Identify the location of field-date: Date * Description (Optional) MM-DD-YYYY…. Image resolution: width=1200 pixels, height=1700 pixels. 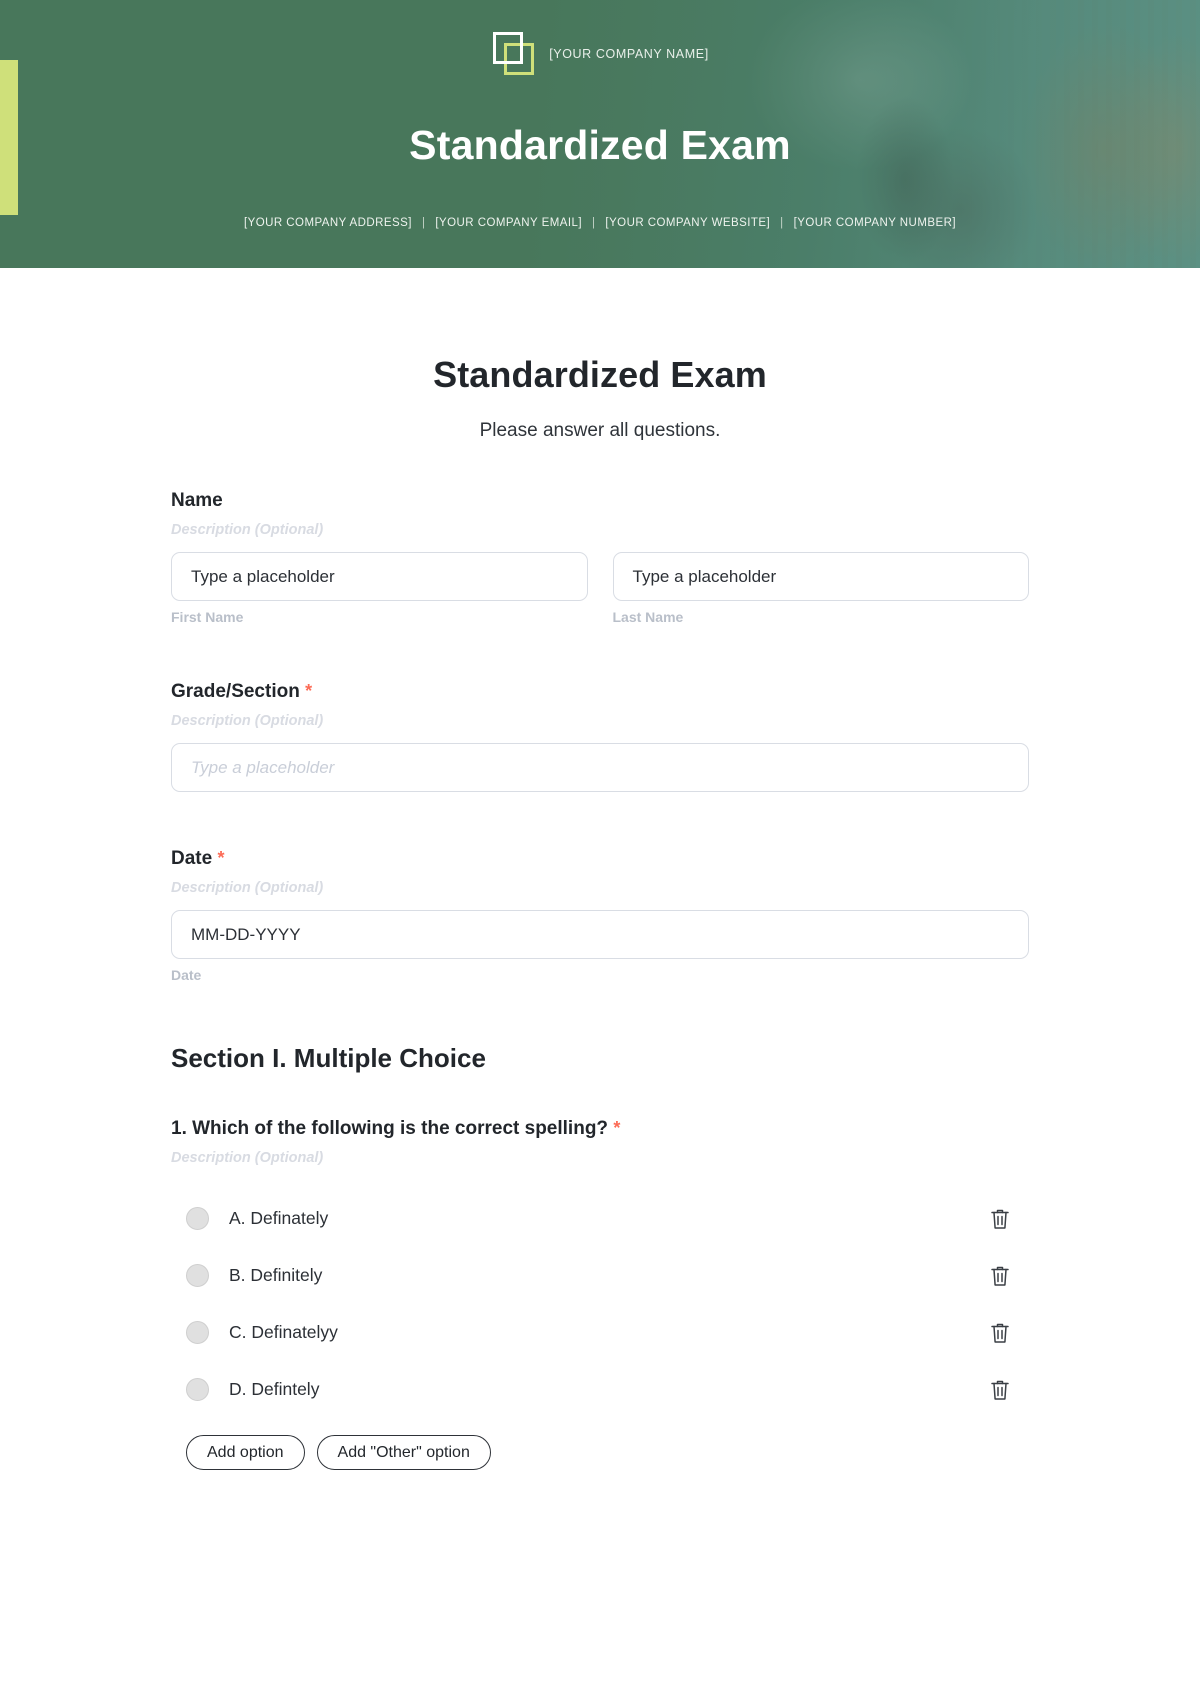
(600, 915).